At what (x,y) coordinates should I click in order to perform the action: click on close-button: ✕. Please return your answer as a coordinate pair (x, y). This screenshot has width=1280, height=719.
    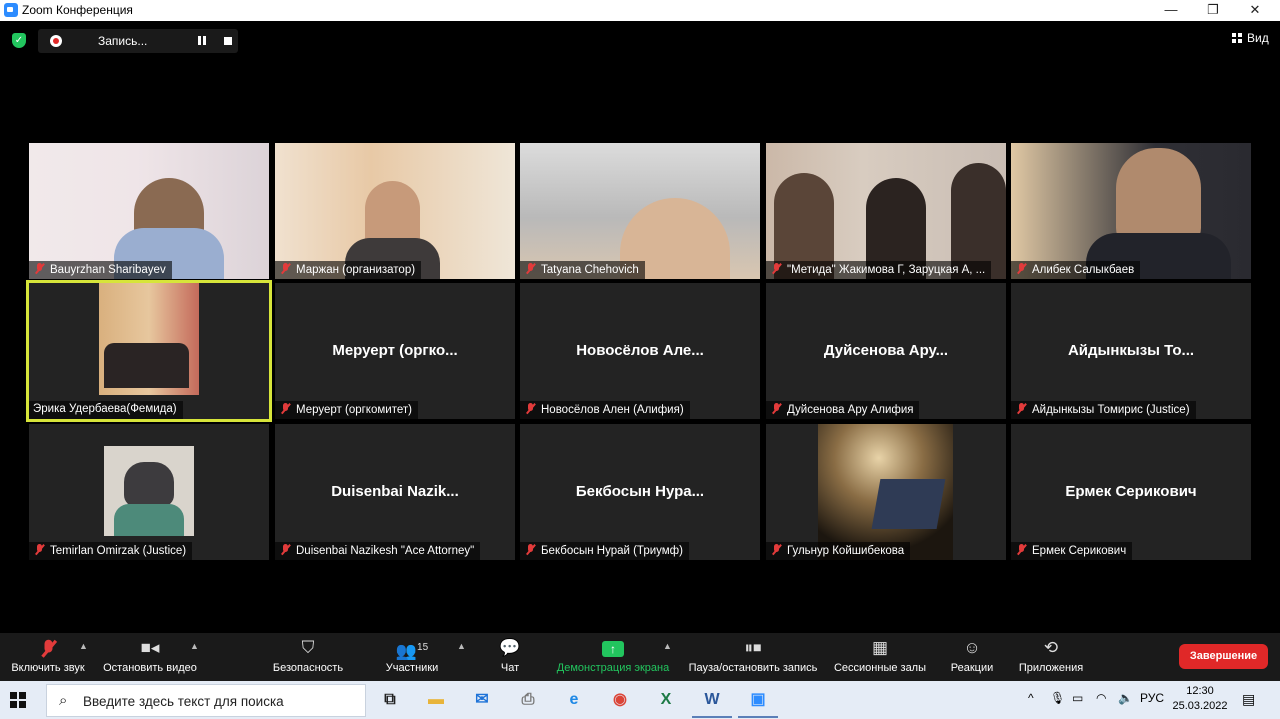
    Looking at the image, I should click on (1255, 10).